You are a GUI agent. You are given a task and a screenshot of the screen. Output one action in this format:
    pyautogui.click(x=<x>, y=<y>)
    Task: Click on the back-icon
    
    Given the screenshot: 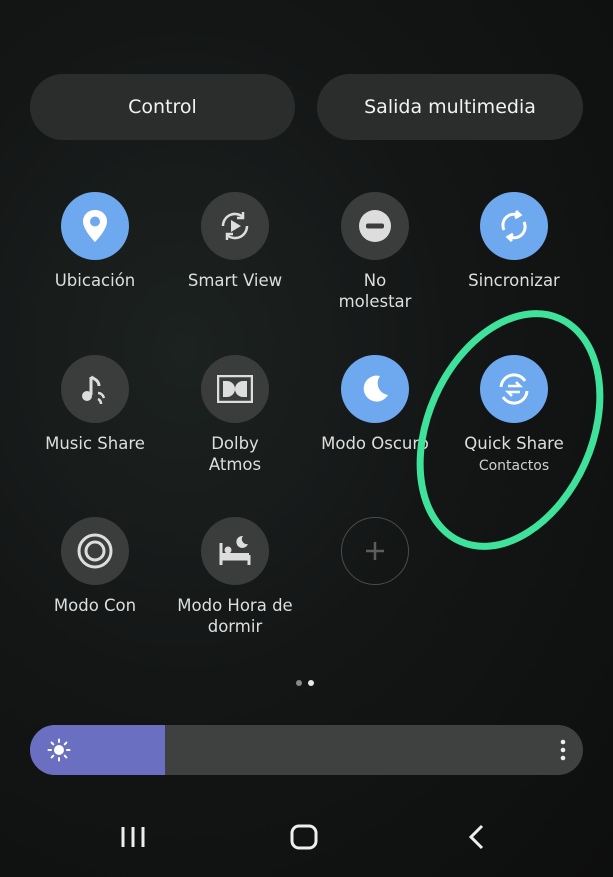 What is the action you would take?
    pyautogui.click(x=477, y=837)
    